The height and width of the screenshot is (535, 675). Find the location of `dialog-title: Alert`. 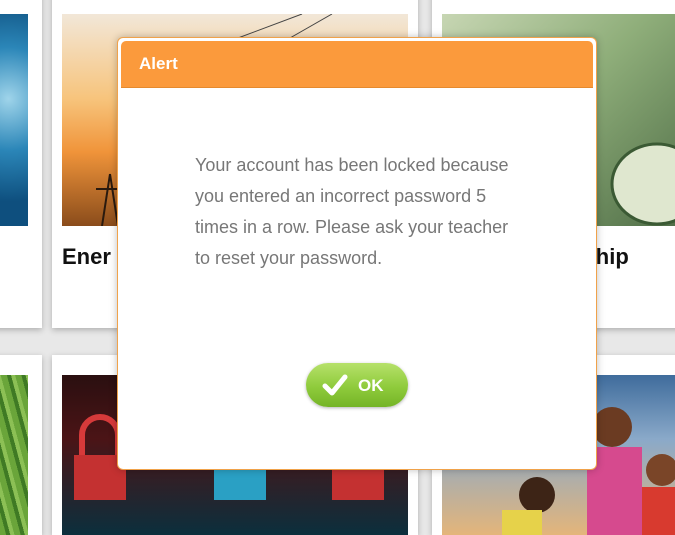

dialog-title: Alert is located at coordinates (158, 63).